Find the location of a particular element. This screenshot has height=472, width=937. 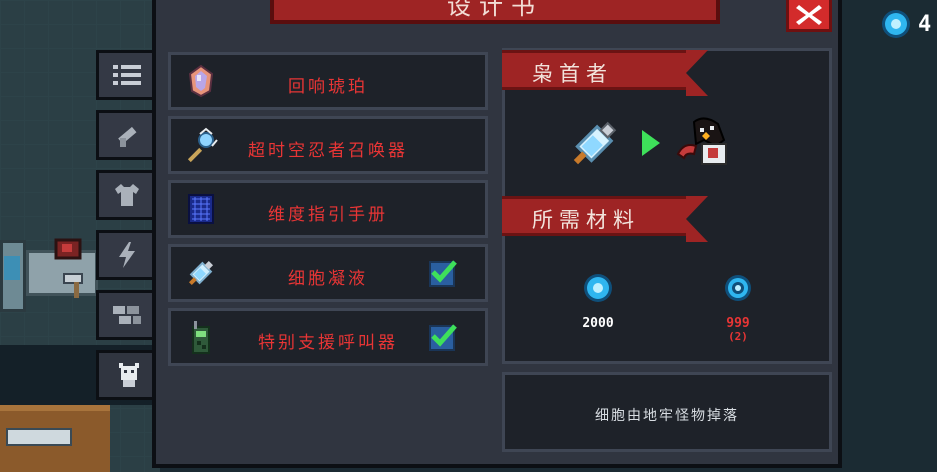

recipe-item-dimension-manual: 维度指引手册 is located at coordinates (328, 209).